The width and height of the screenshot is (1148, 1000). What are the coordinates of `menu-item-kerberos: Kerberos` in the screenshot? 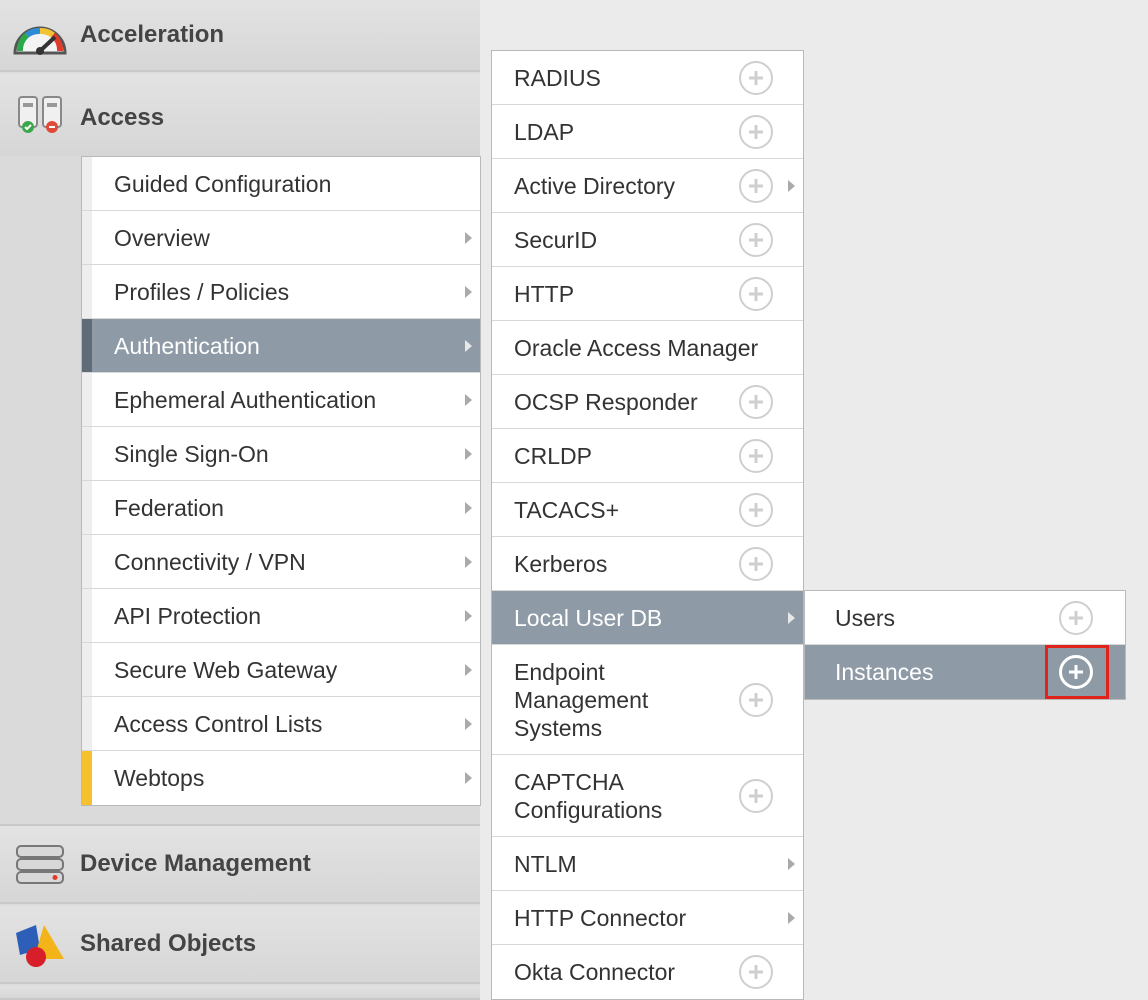 It's located at (647, 564).